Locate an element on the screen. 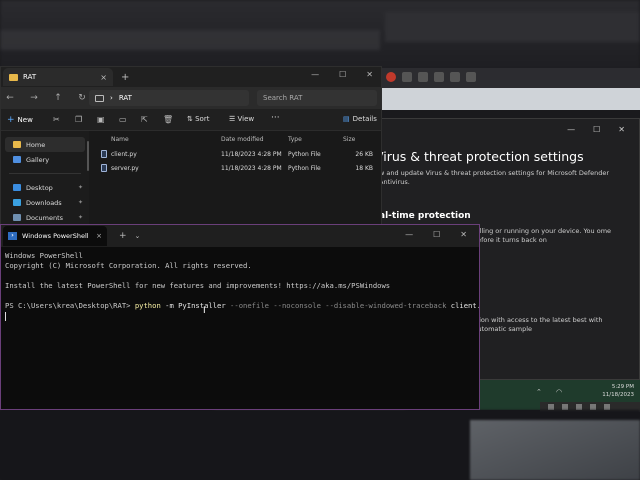  delete-icon: 🗑 is located at coordinates (168, 119).